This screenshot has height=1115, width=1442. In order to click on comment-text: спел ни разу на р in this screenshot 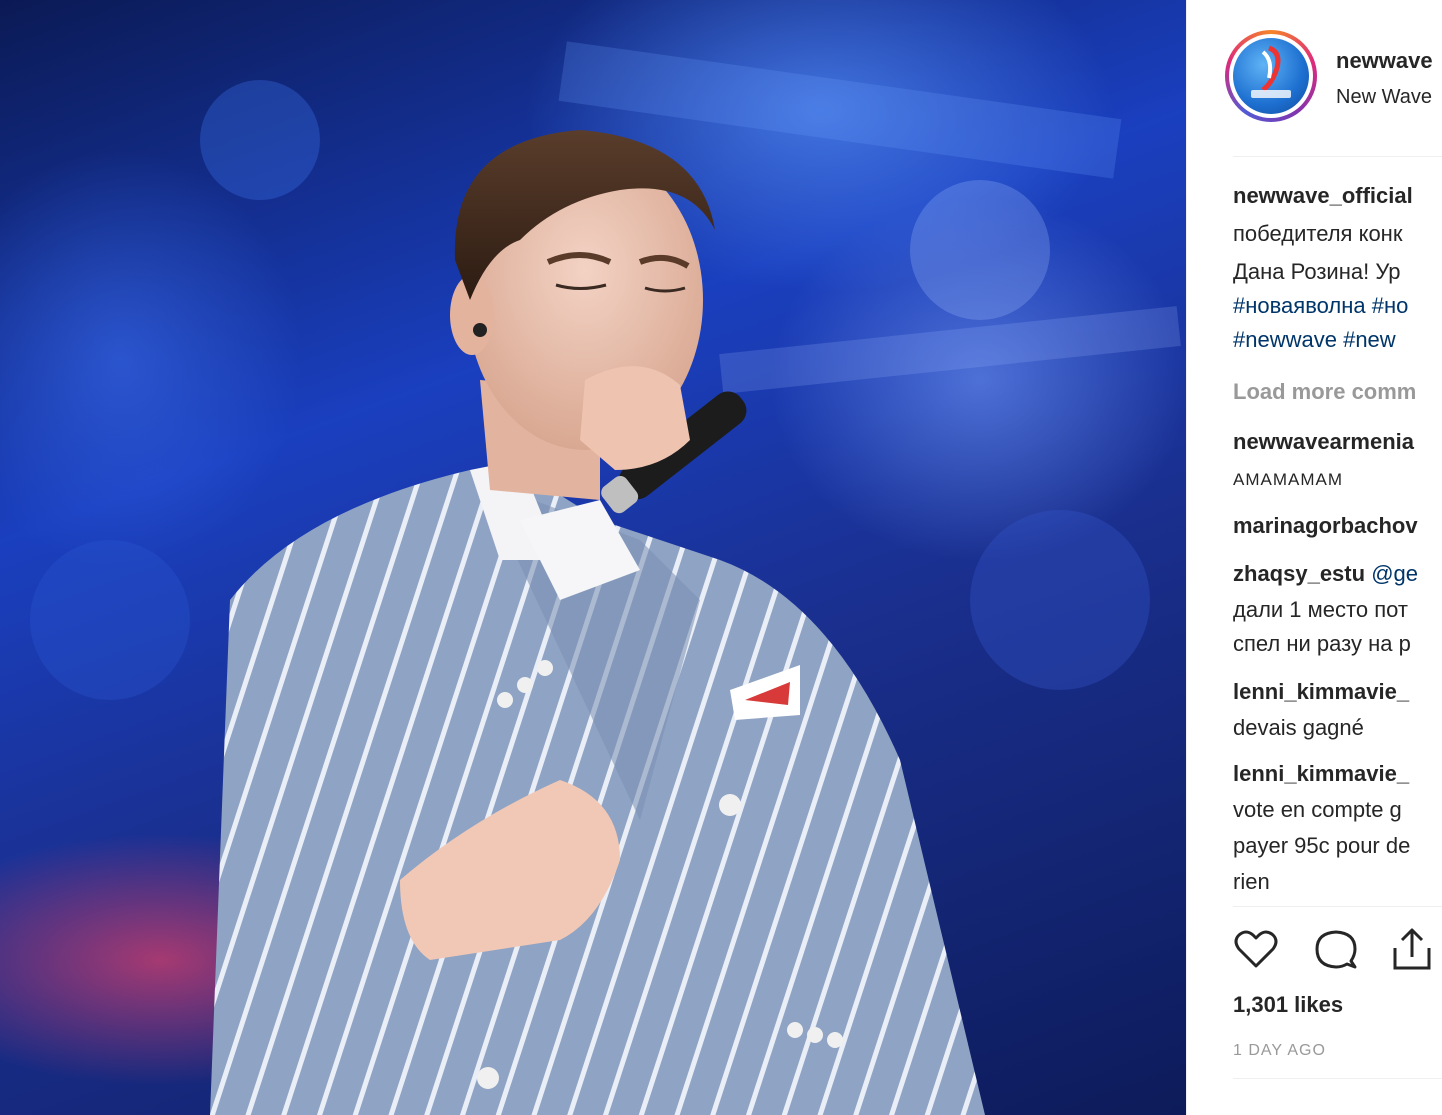, I will do `click(1322, 643)`.